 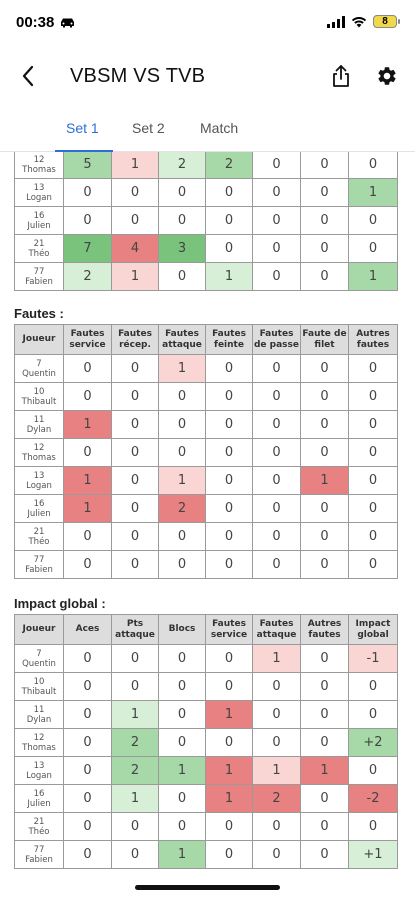 What do you see at coordinates (324, 339) in the screenshot?
I see `fautes-header-cell: Faute de filet` at bounding box center [324, 339].